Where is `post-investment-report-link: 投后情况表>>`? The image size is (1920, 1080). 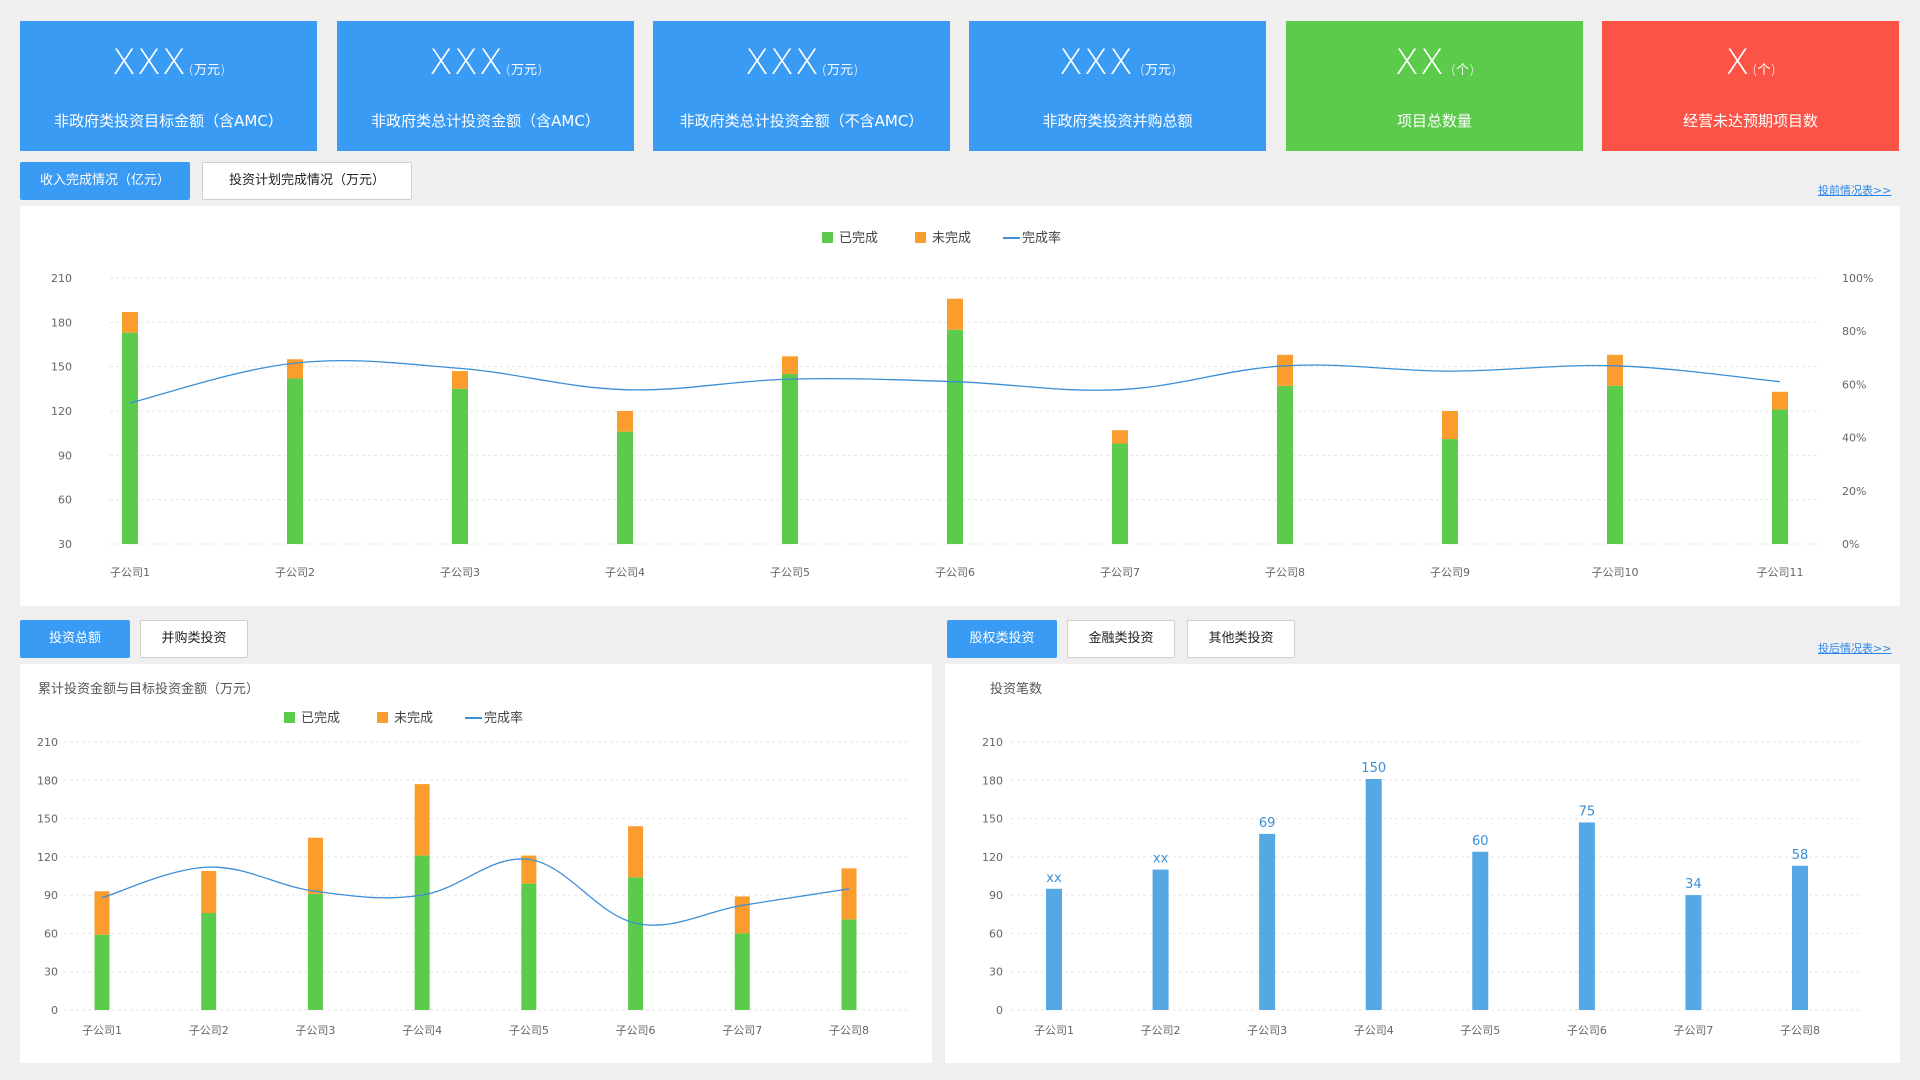 post-investment-report-link: 投后情况表>> is located at coordinates (1854, 648).